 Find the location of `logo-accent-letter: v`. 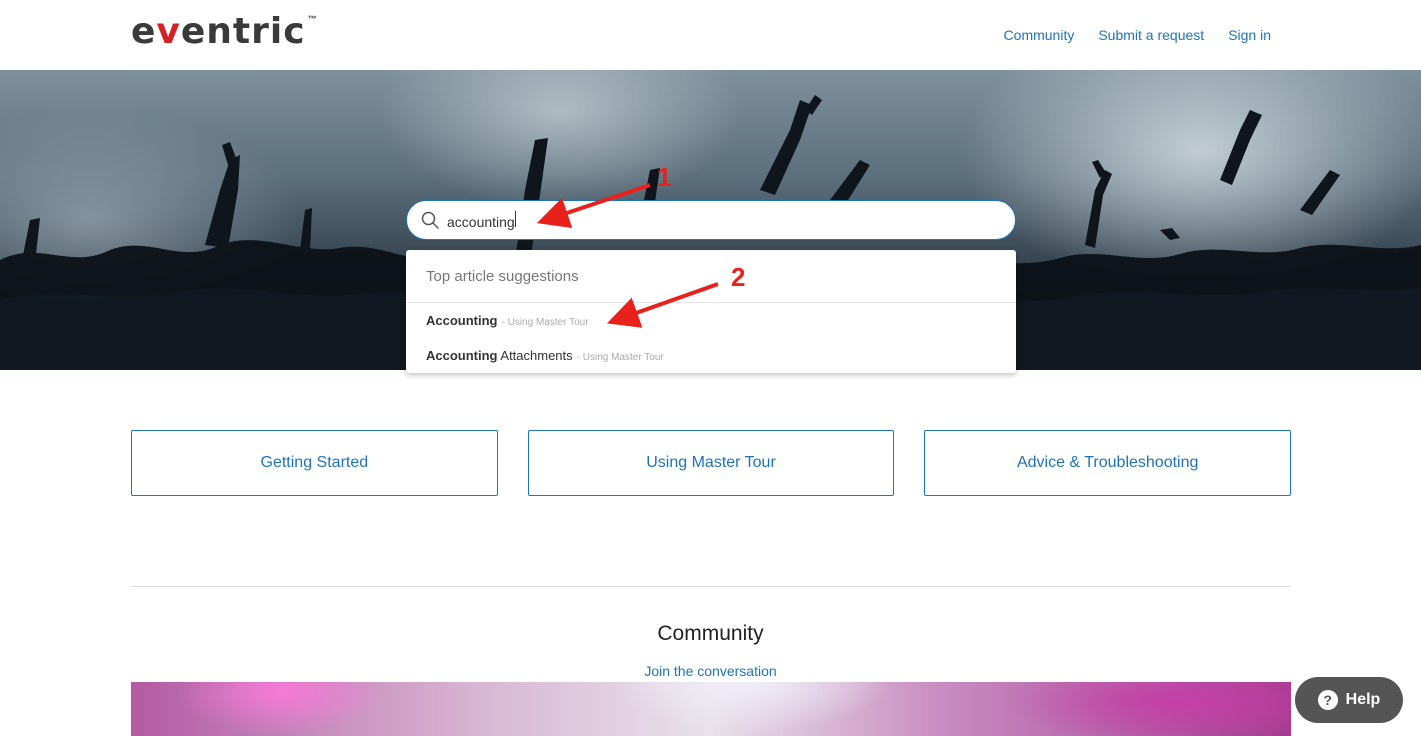

logo-accent-letter: v is located at coordinates (168, 31).